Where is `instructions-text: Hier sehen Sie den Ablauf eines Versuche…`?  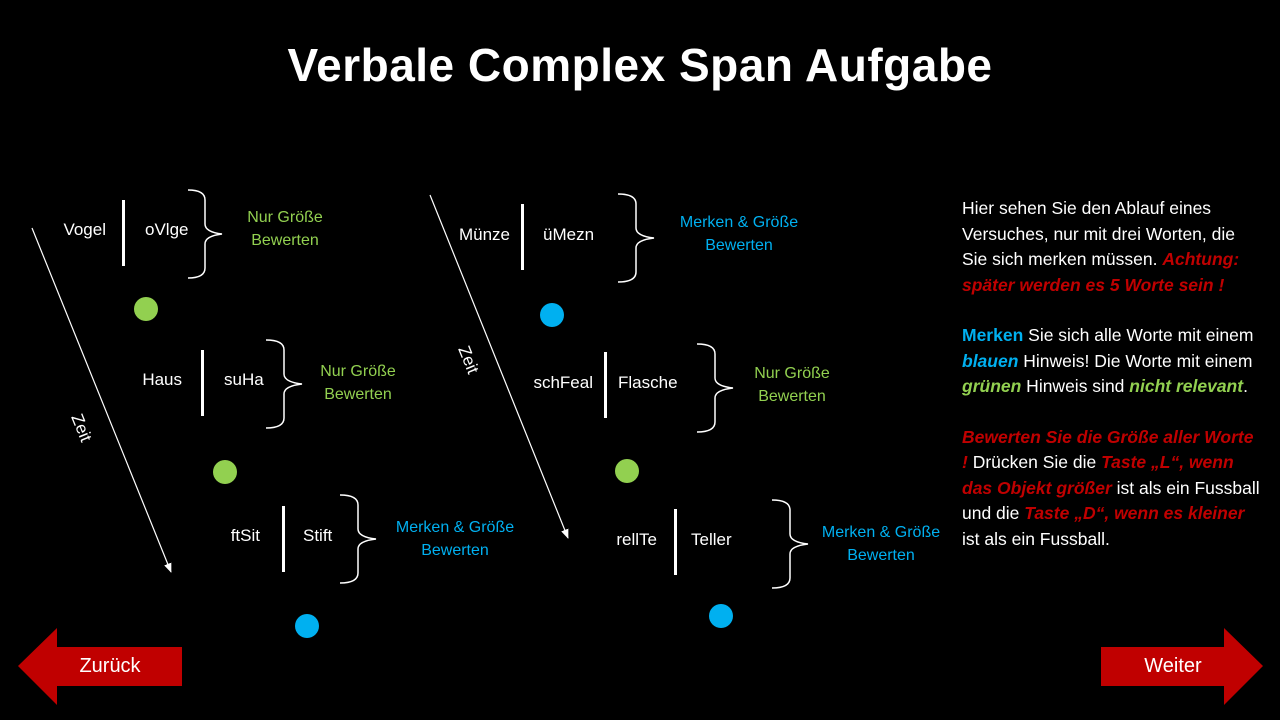 instructions-text: Hier sehen Sie den Ablauf eines Versuche… is located at coordinates (1112, 386).